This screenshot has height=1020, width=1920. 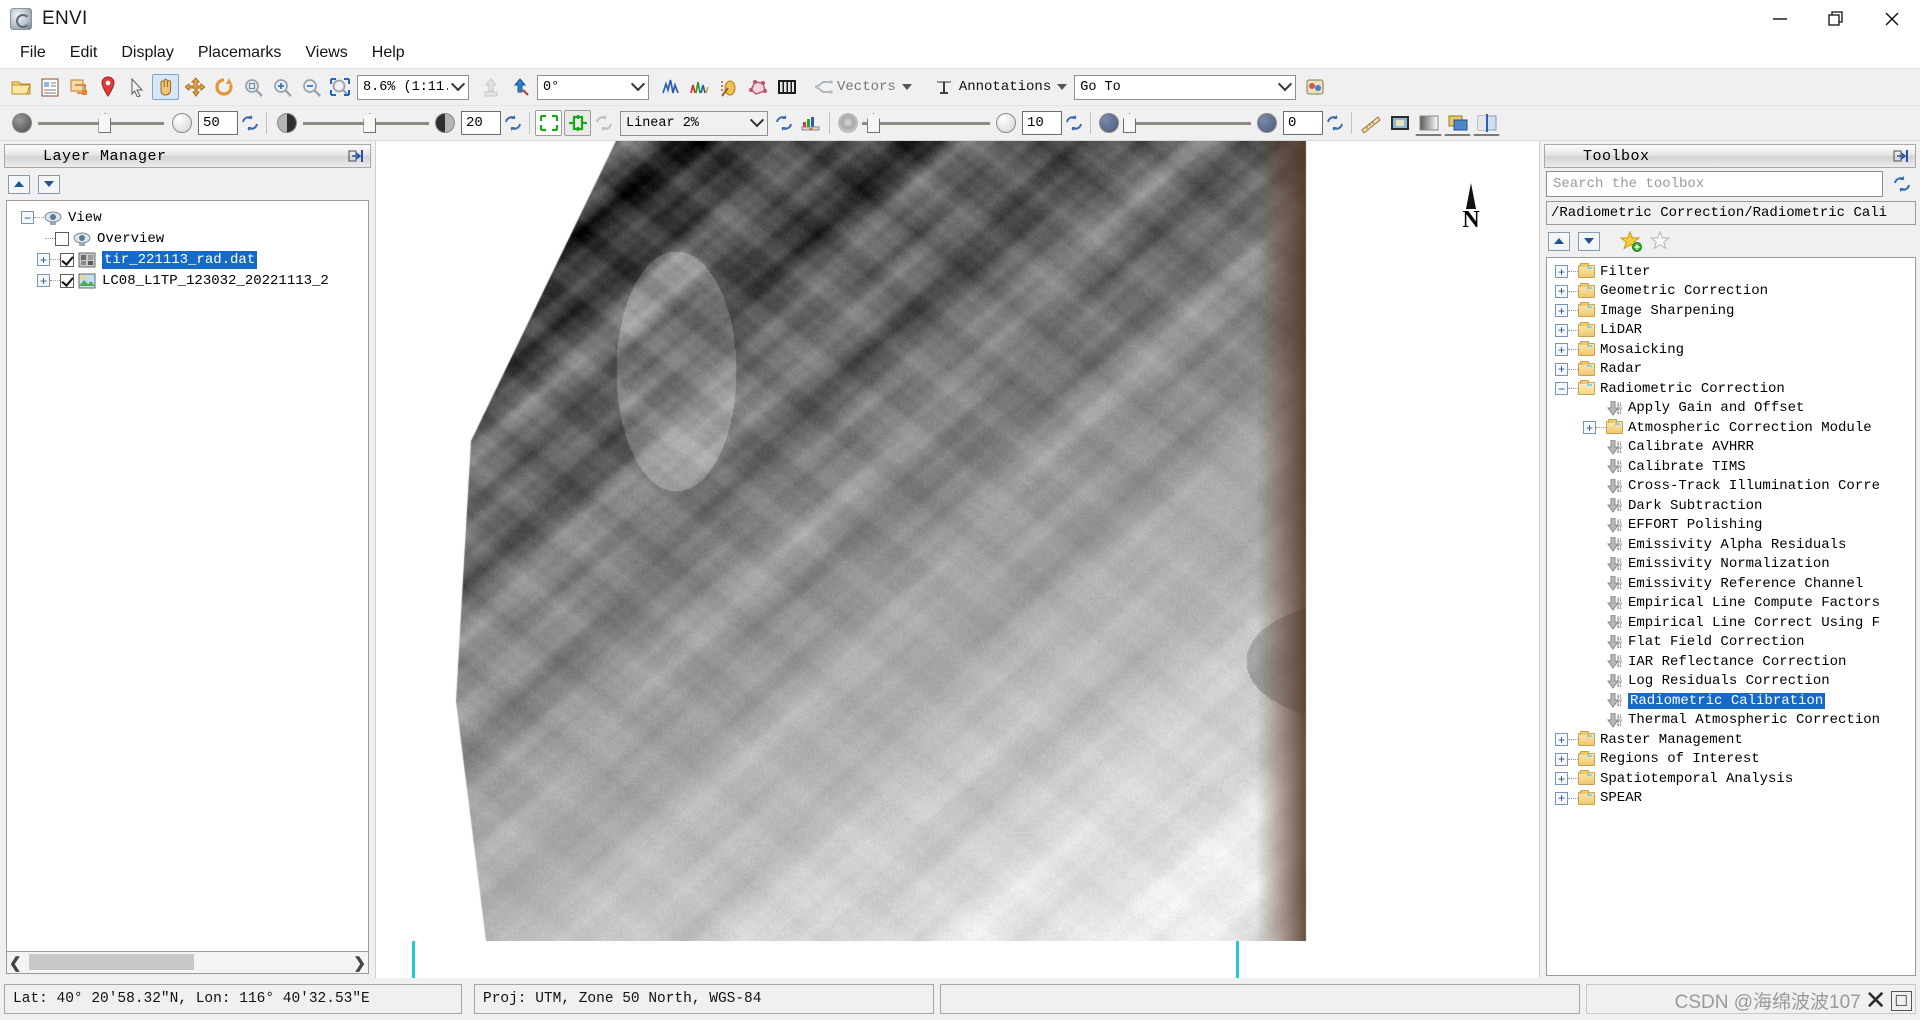 What do you see at coordinates (111, 962) in the screenshot?
I see `hscroll-thumb` at bounding box center [111, 962].